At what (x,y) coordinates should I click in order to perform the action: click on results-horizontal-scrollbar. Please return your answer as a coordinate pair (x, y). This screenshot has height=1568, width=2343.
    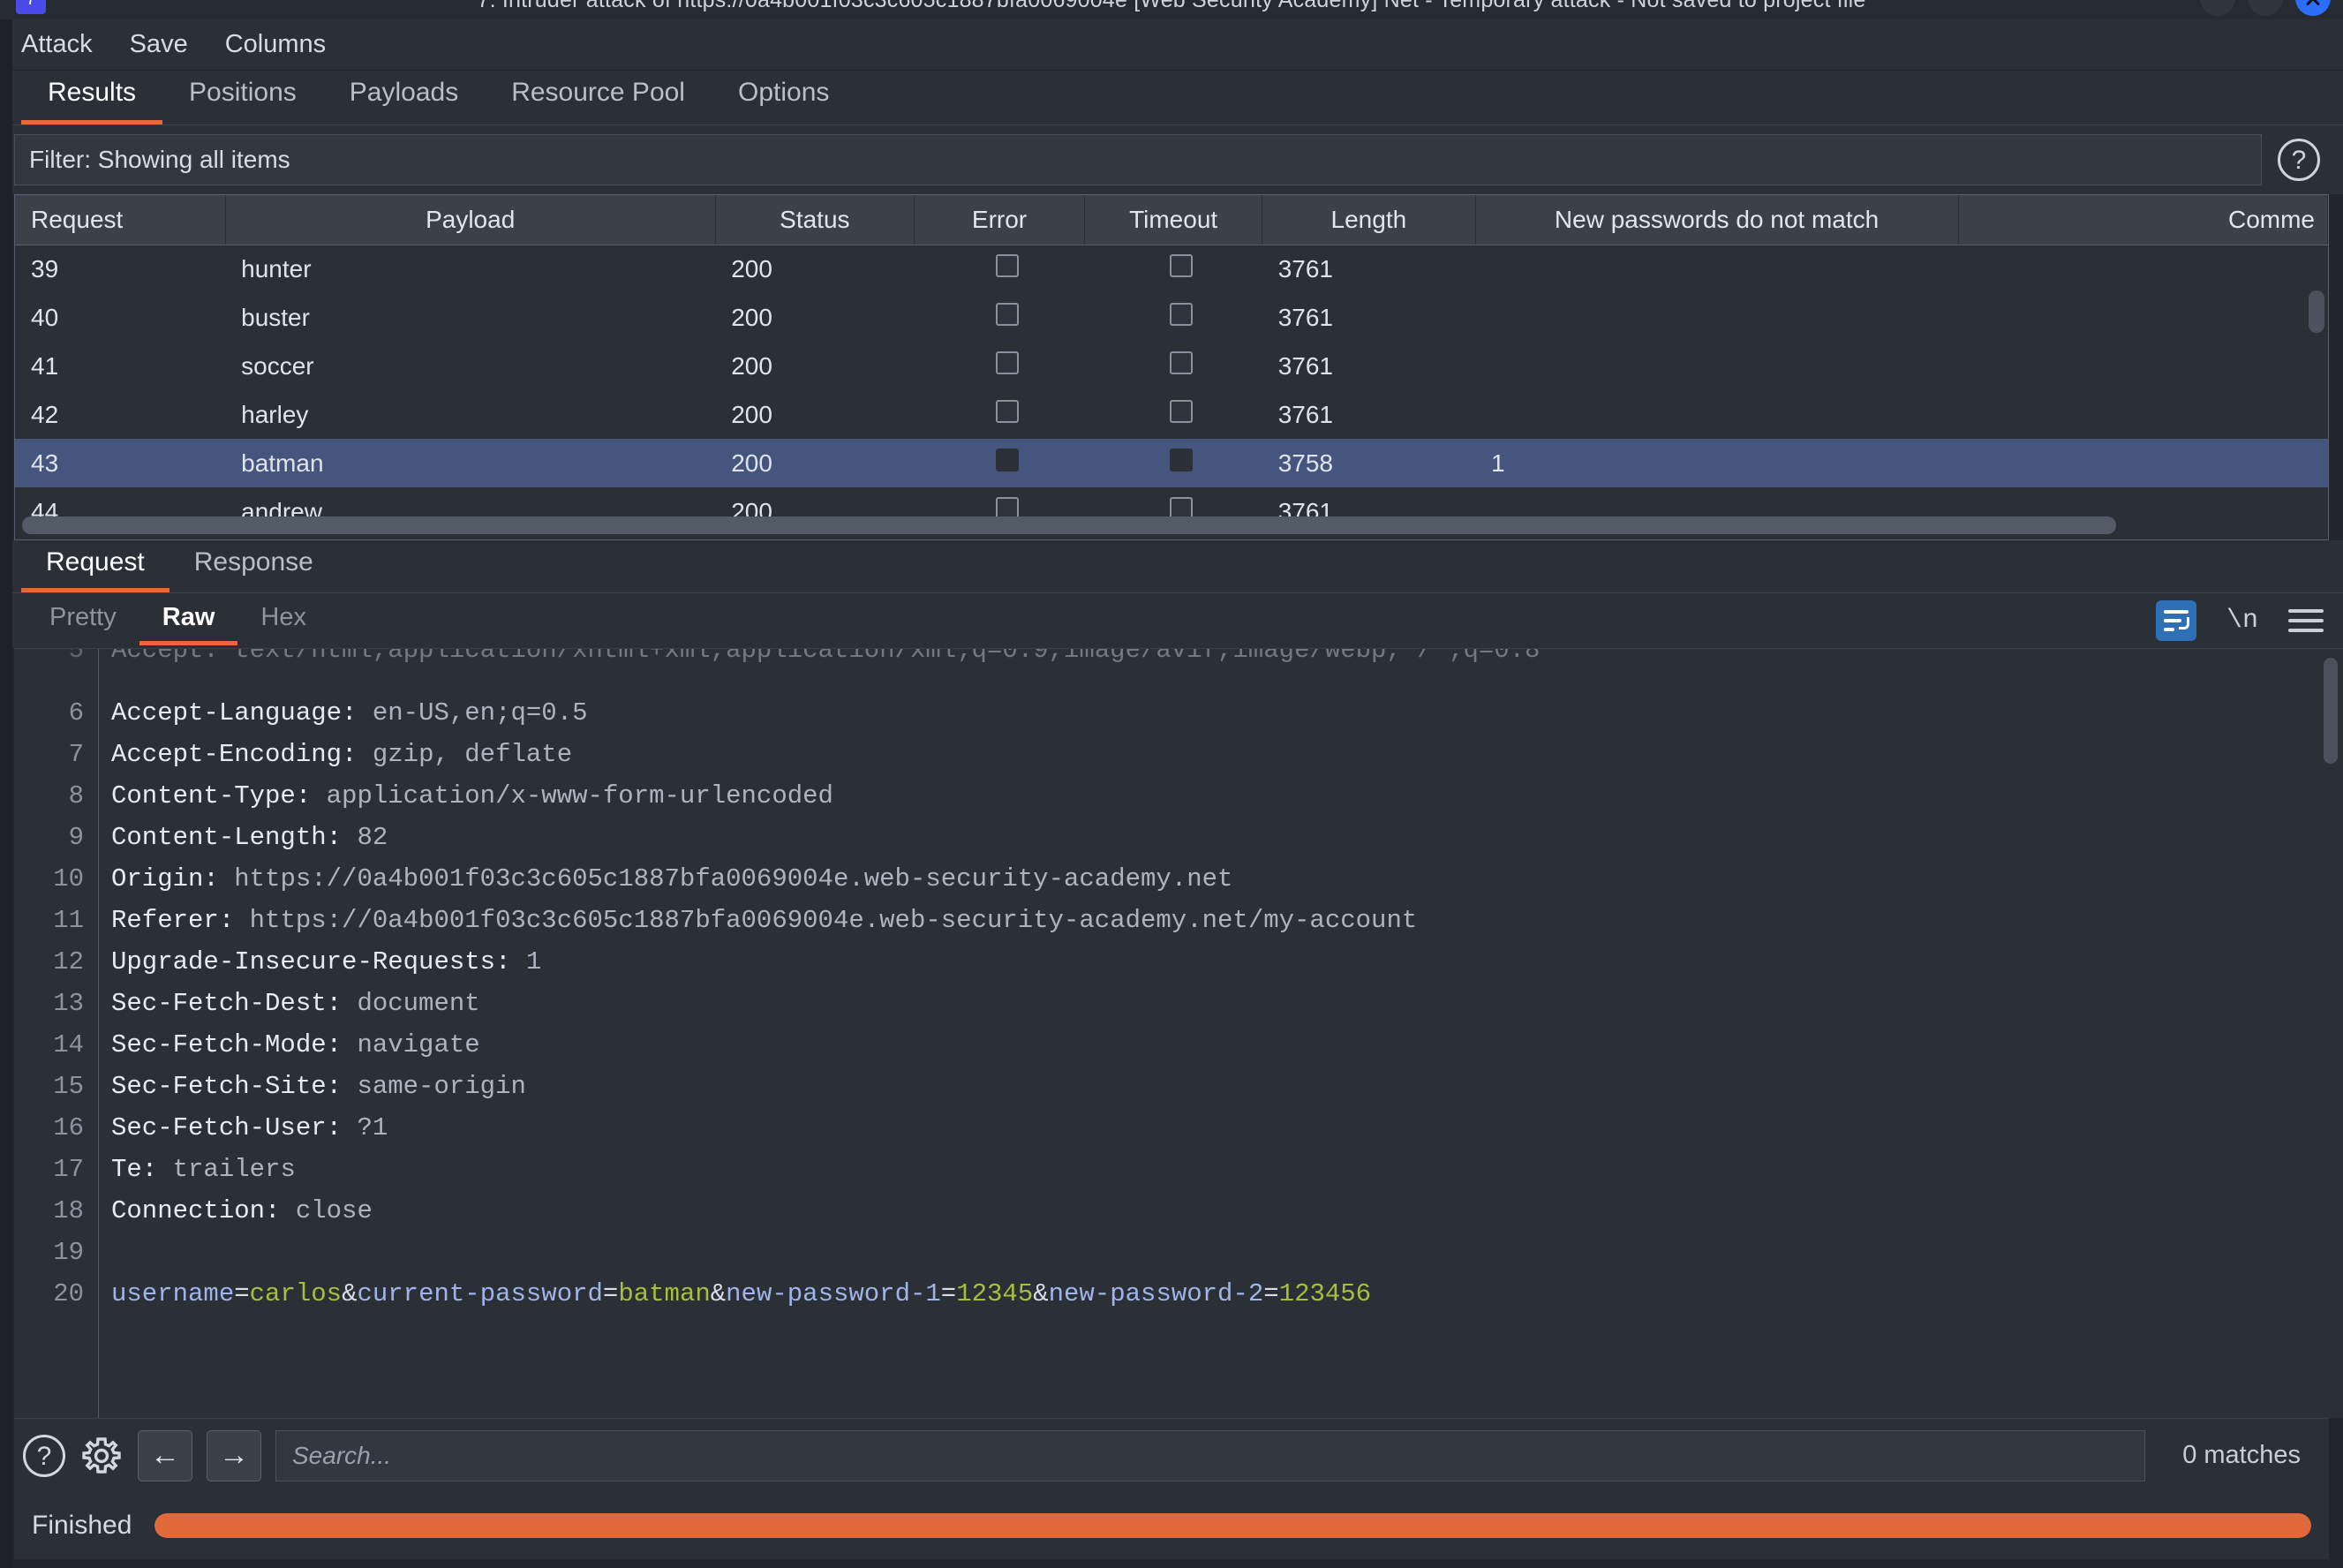
    Looking at the image, I should click on (1069, 525).